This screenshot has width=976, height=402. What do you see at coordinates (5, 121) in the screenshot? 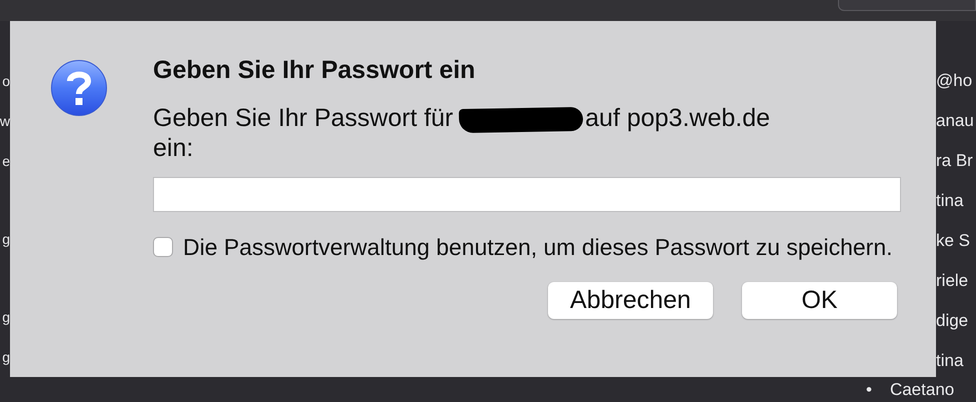
I see `list-text: w` at bounding box center [5, 121].